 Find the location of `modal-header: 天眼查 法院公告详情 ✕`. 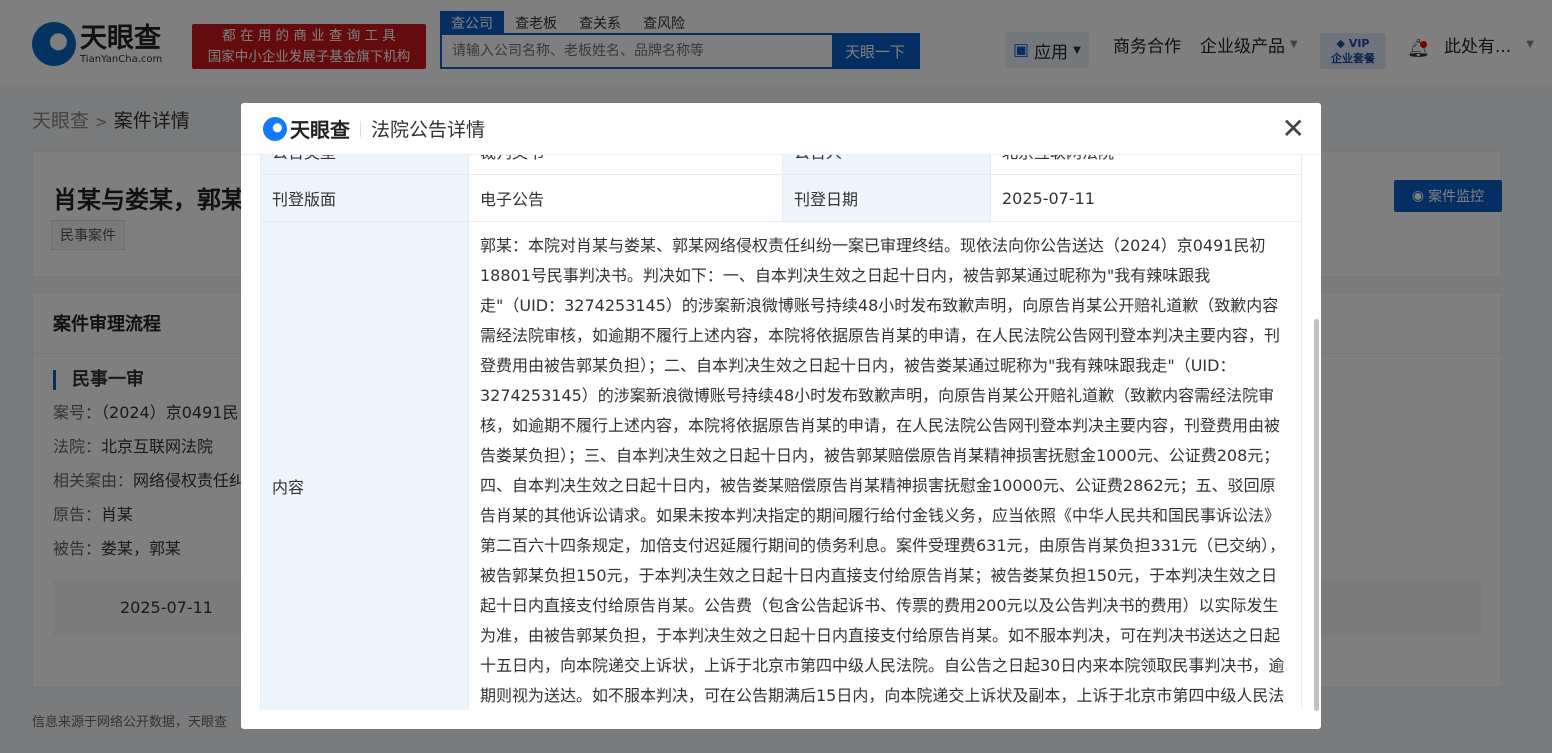

modal-header: 天眼查 法院公告详情 ✕ is located at coordinates (781, 129).